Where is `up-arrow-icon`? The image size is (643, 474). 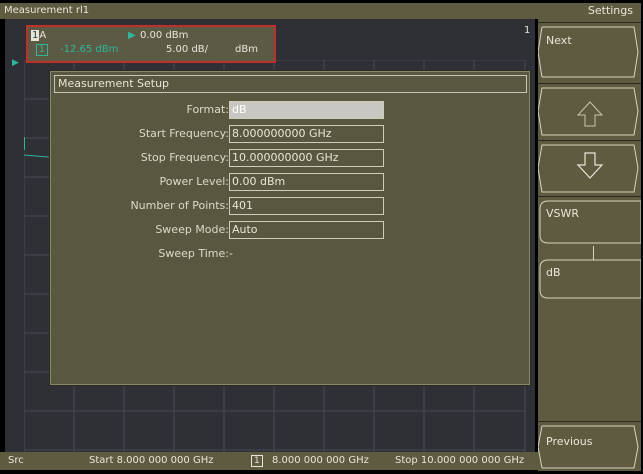 up-arrow-icon is located at coordinates (590, 114).